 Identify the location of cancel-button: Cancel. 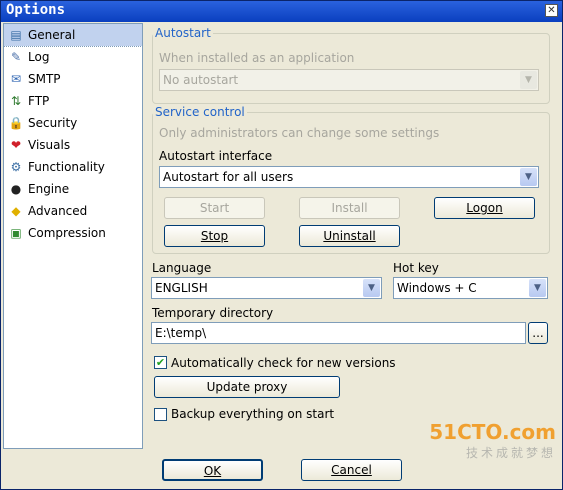
(351, 470).